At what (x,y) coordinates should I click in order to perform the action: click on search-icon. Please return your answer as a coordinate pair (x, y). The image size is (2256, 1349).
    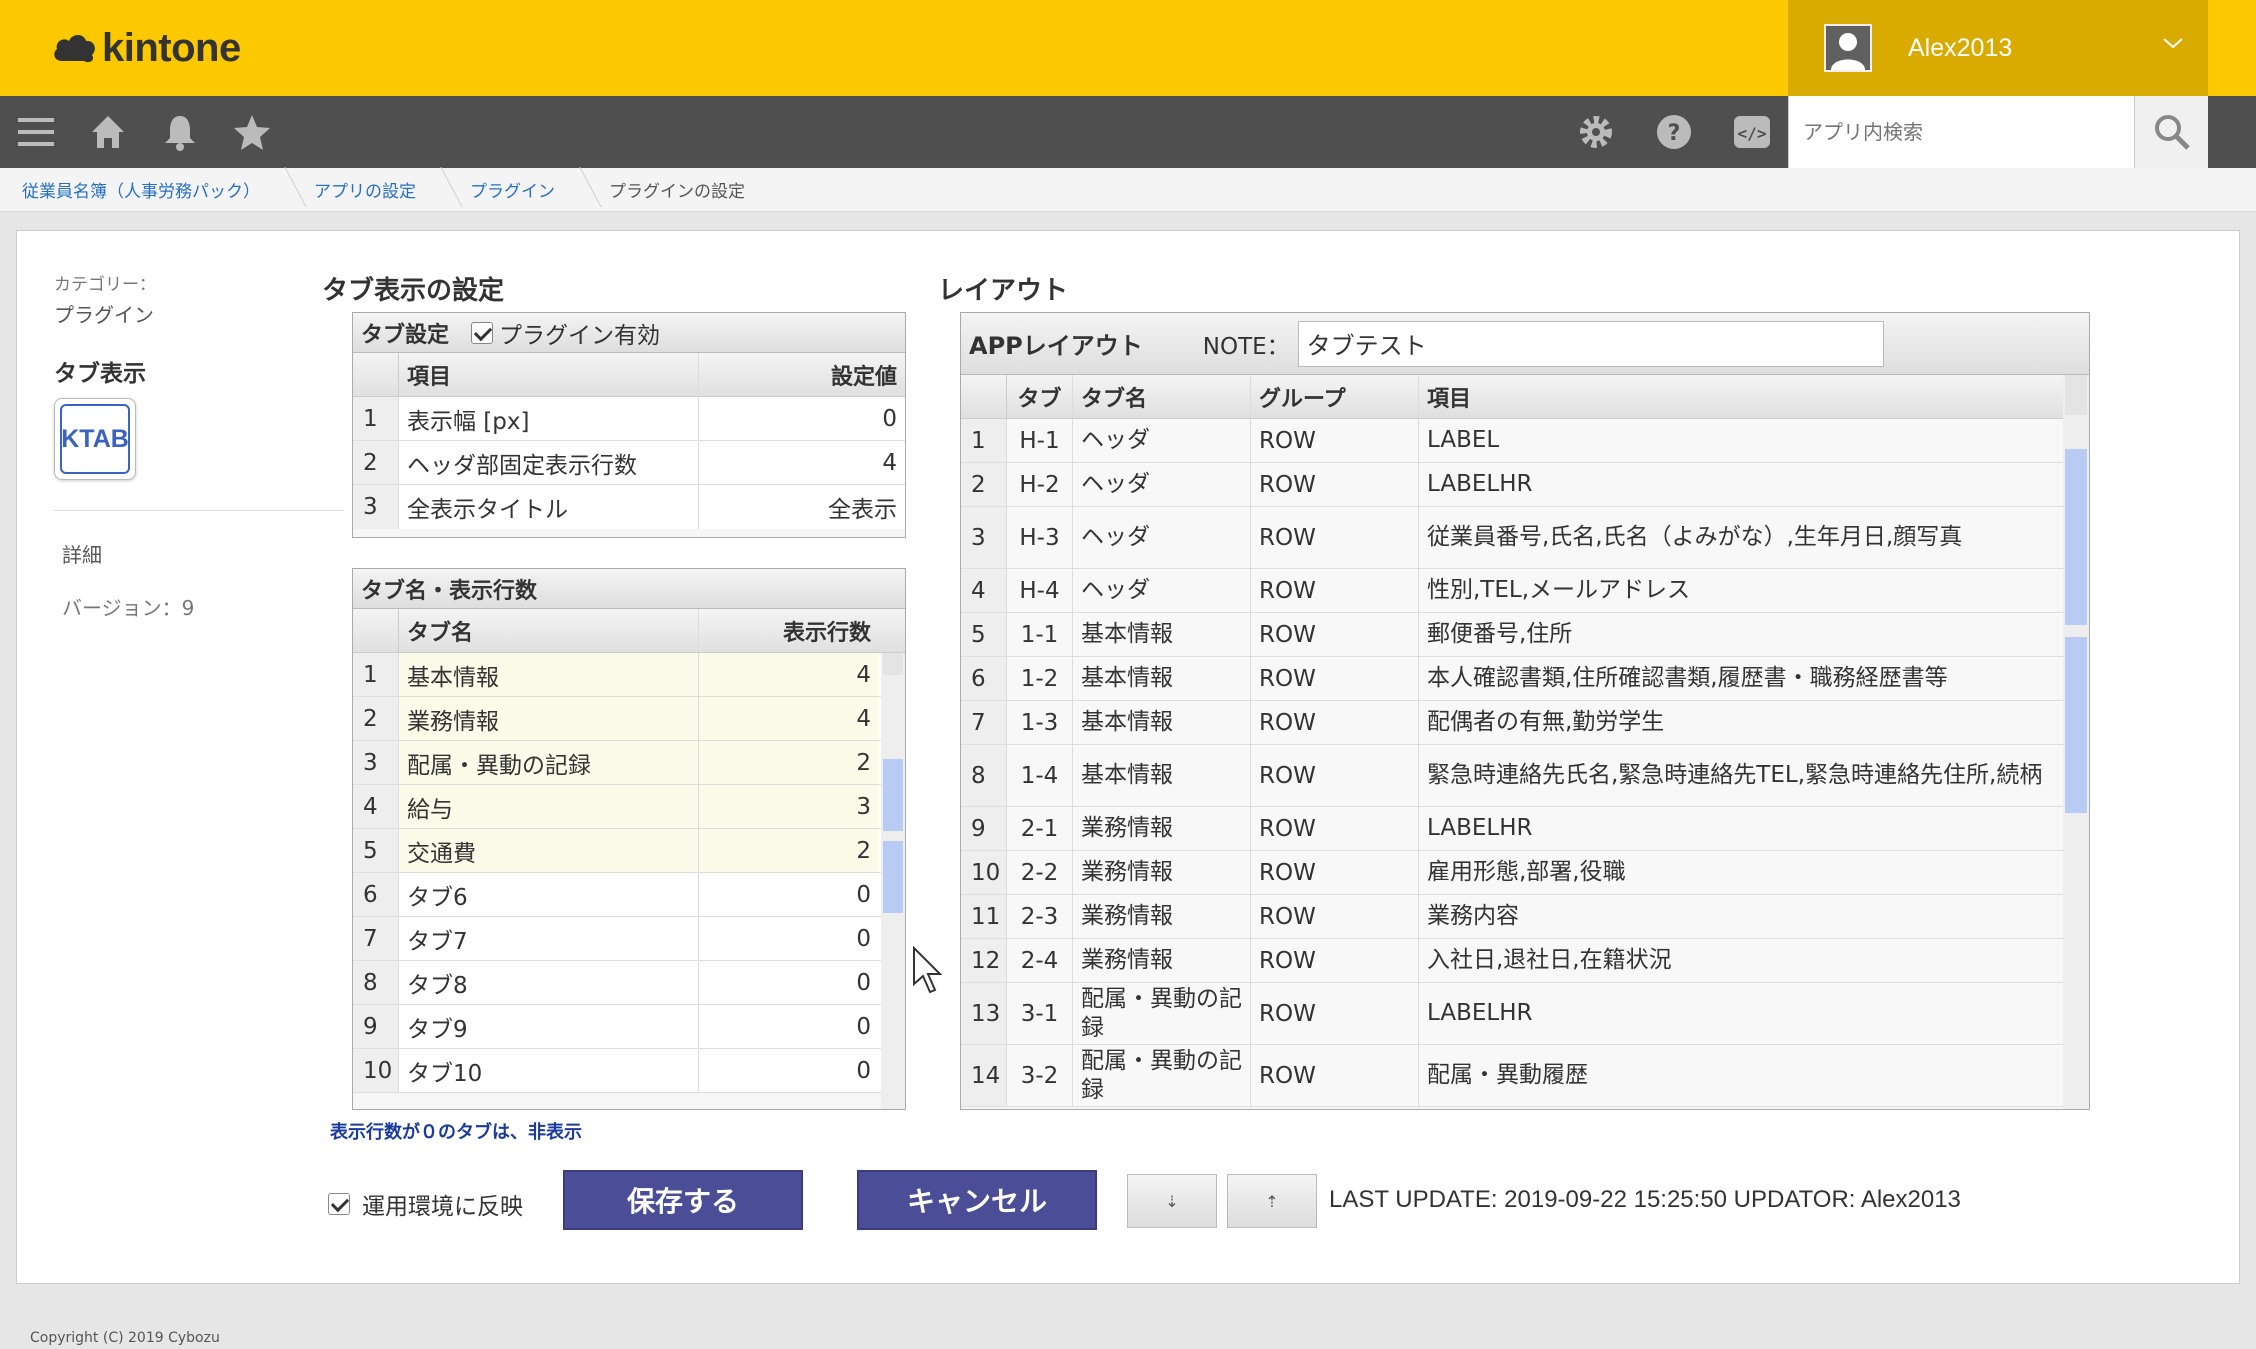
    Looking at the image, I should click on (2172, 132).